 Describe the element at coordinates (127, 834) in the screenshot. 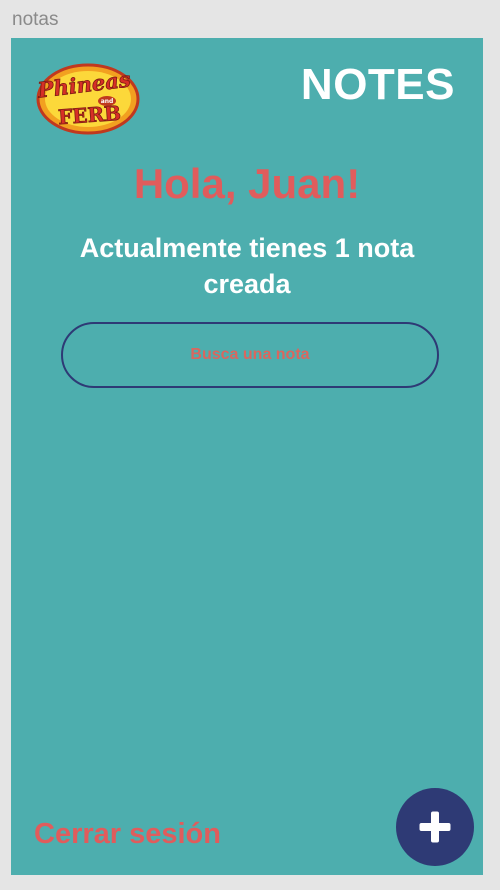

I see `logout-link: Cerrar sesión` at that location.